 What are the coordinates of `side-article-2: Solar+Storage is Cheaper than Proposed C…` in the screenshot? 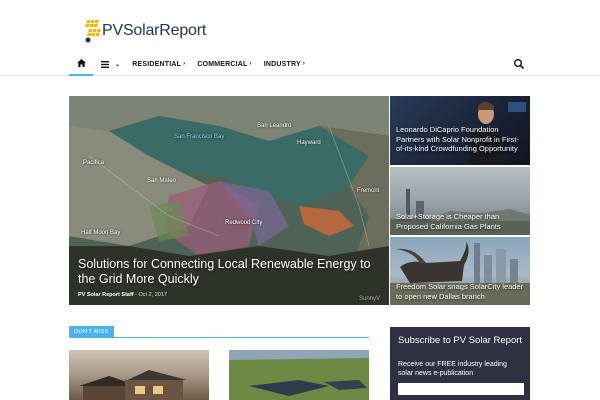 It's located at (460, 201).